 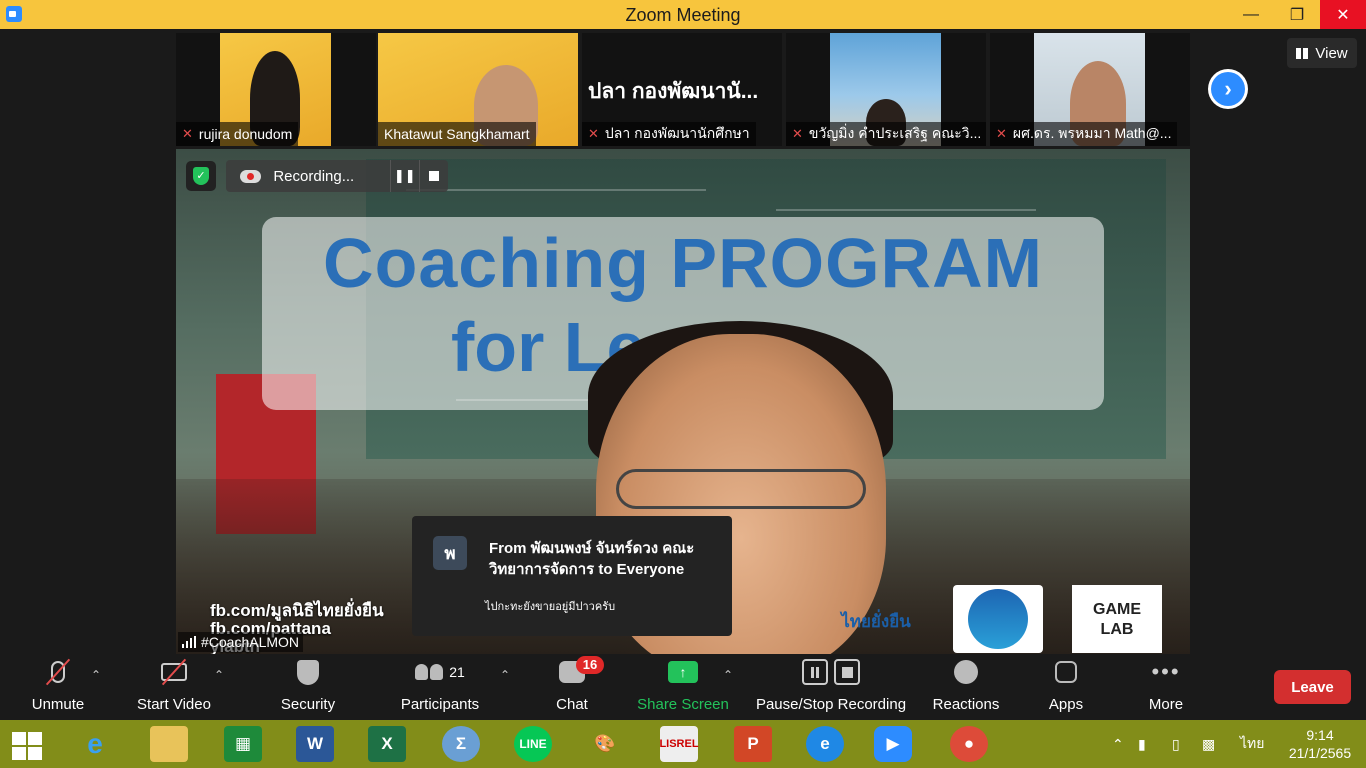 I want to click on more-dots-icon: •••, so click(x=1166, y=671).